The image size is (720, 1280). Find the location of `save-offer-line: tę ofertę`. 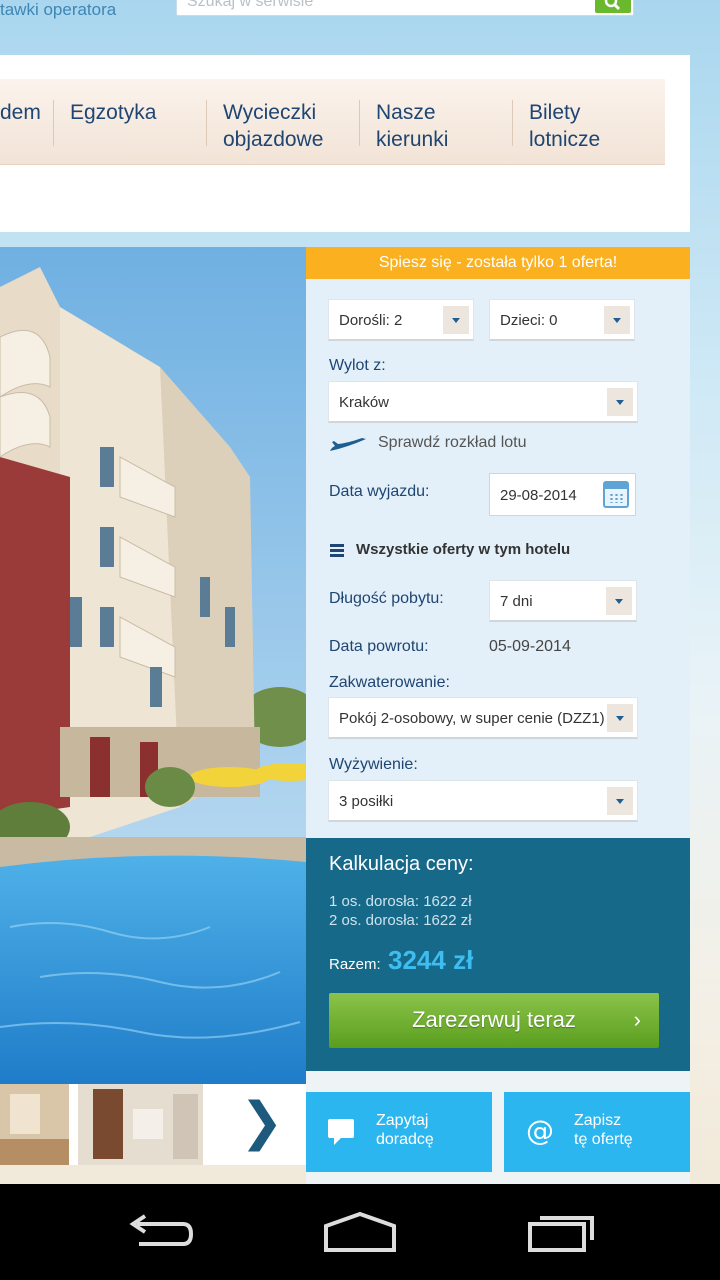

save-offer-line: tę ofertę is located at coordinates (603, 1139).